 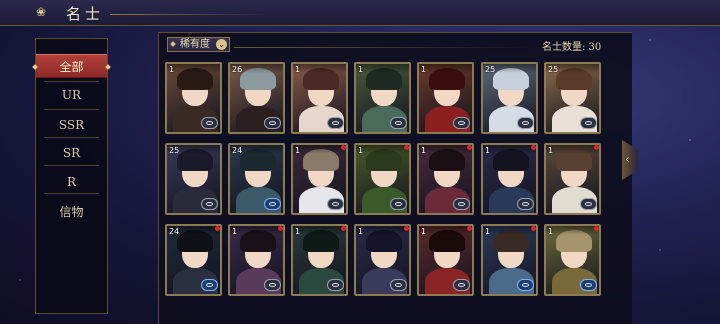 I want to click on sidebar-item-ssr: SSR, so click(x=71, y=125).